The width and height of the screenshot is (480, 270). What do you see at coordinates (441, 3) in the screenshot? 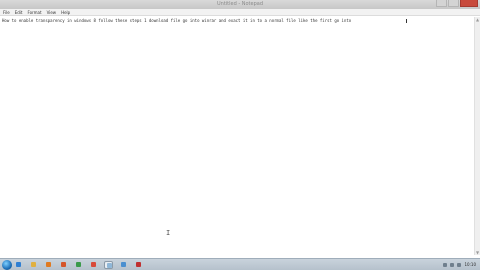
I see `minimize-button` at bounding box center [441, 3].